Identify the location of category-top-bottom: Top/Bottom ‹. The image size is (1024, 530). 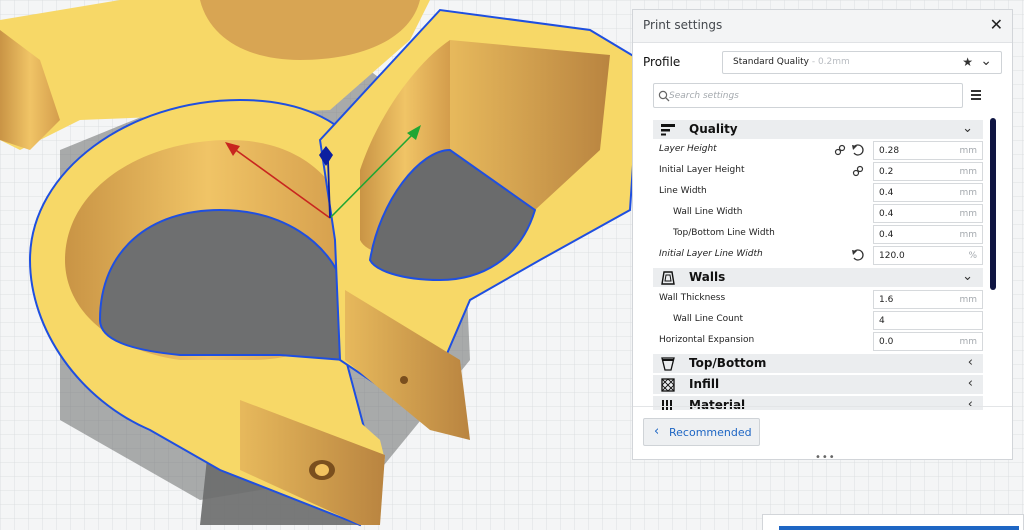
(818, 363).